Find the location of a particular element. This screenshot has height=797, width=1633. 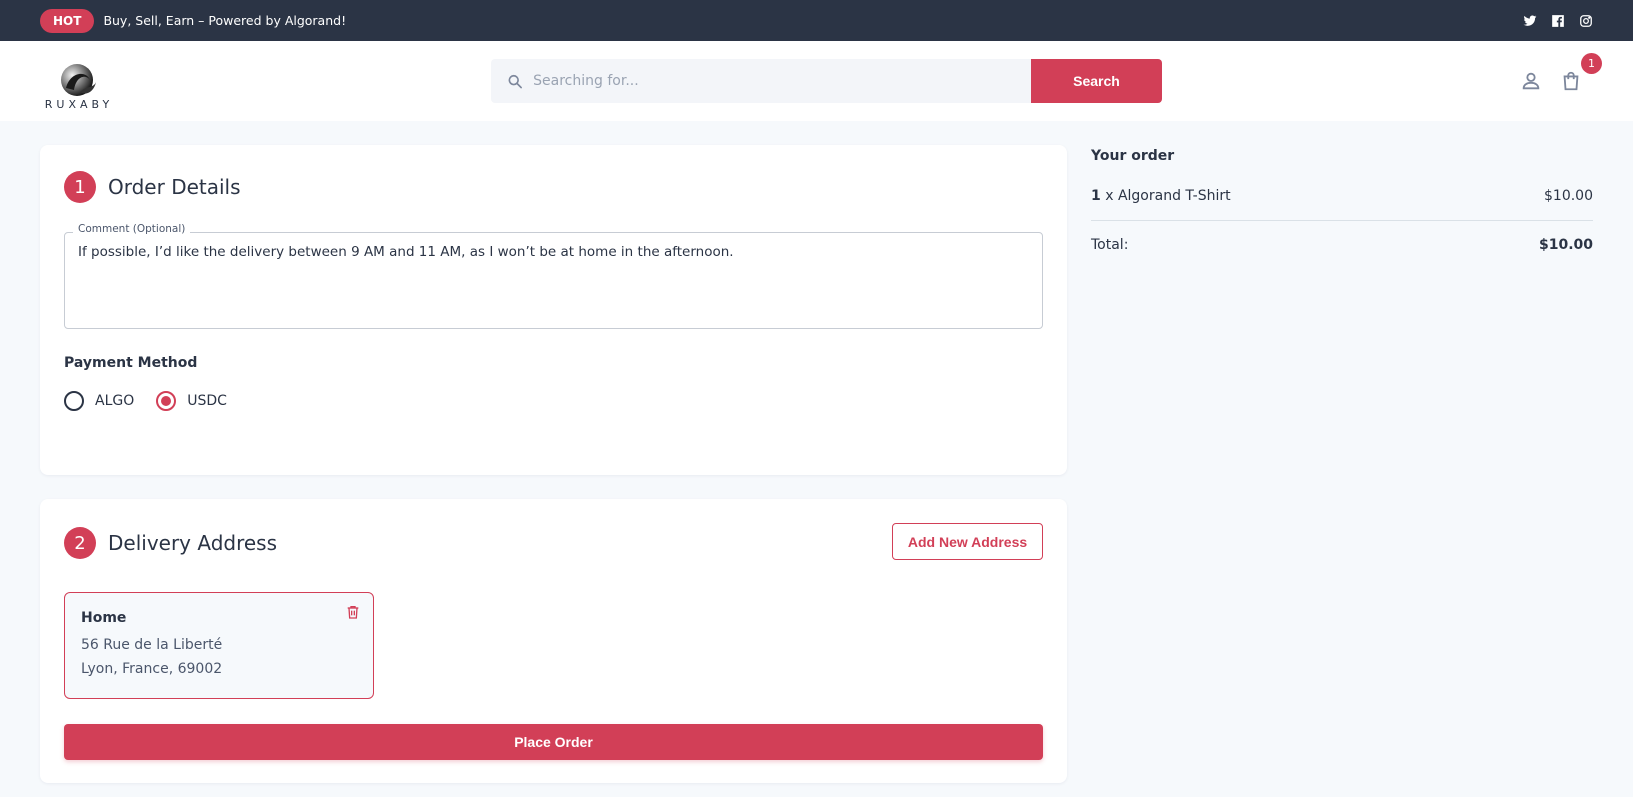

search-bar: Search is located at coordinates (826, 81).